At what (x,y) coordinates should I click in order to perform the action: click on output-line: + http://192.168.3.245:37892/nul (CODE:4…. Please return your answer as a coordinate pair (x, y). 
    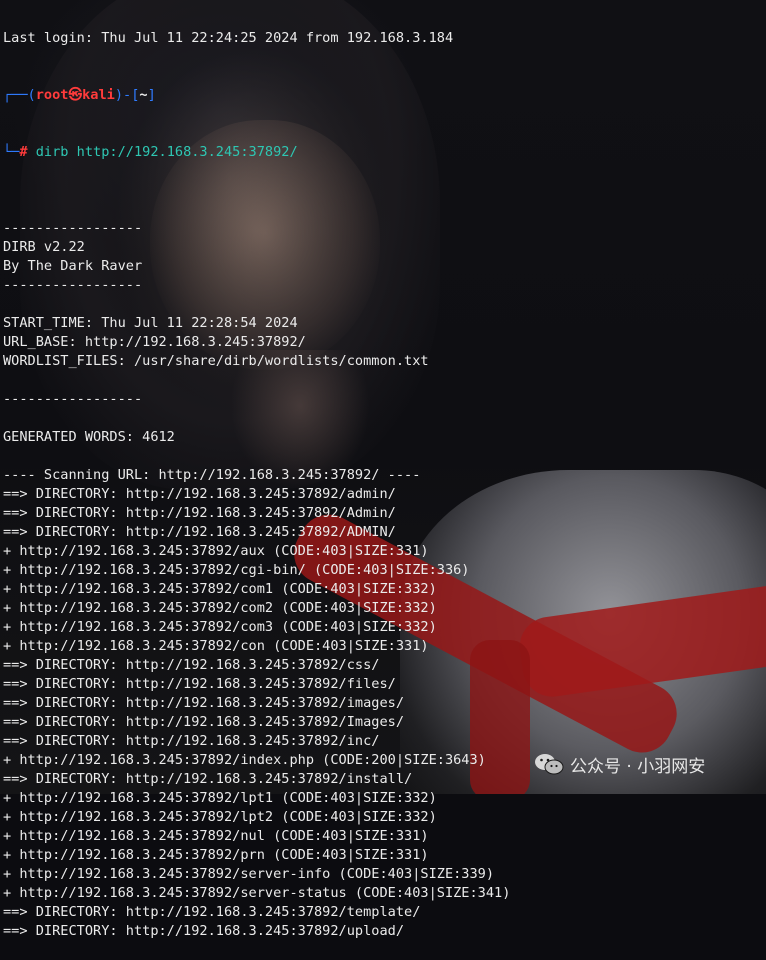
    Looking at the image, I should click on (216, 836).